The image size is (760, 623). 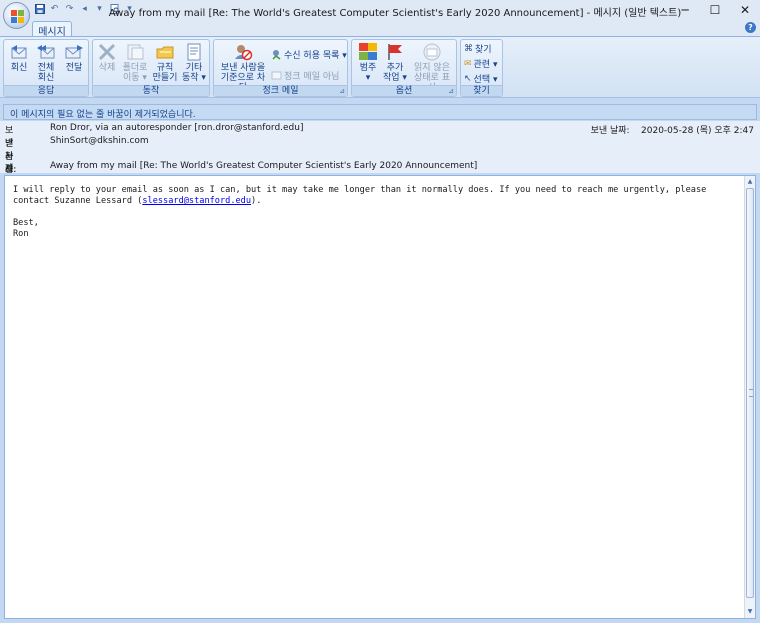 What do you see at coordinates (380, 112) in the screenshot?
I see `info-bar: 이 메시지의 필요 없는 줄 바꿈이 제거되었습니다.` at bounding box center [380, 112].